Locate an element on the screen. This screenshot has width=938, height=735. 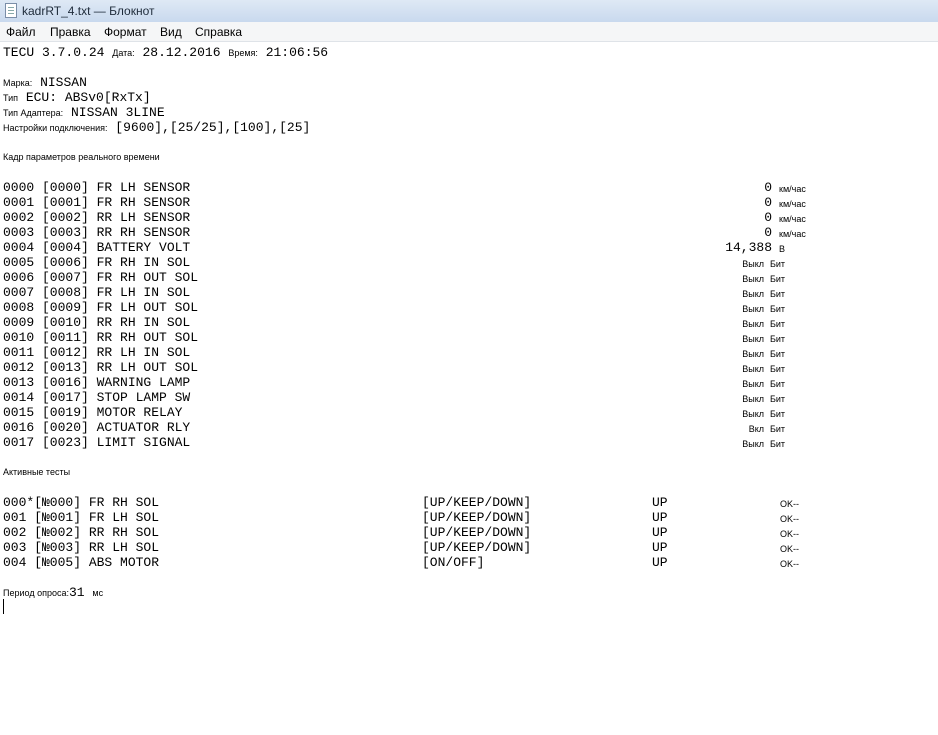
title-bar: kadrRT_4.txt — Блокнот is located at coordinates (469, 11).